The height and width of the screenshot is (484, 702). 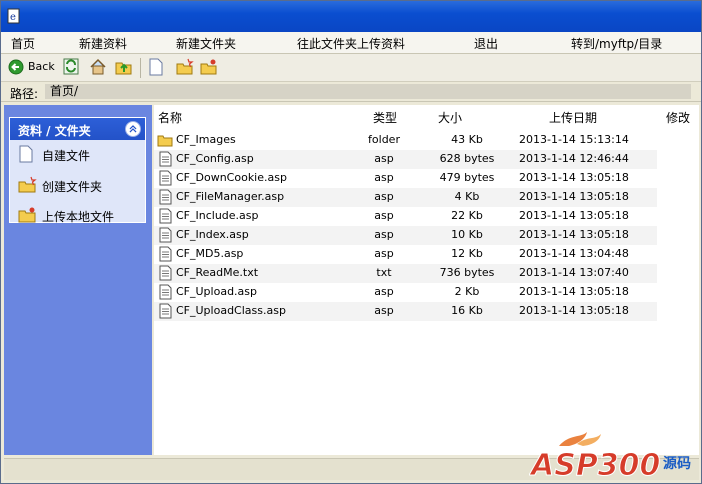 I want to click on document-icon, so click(x=26, y=154).